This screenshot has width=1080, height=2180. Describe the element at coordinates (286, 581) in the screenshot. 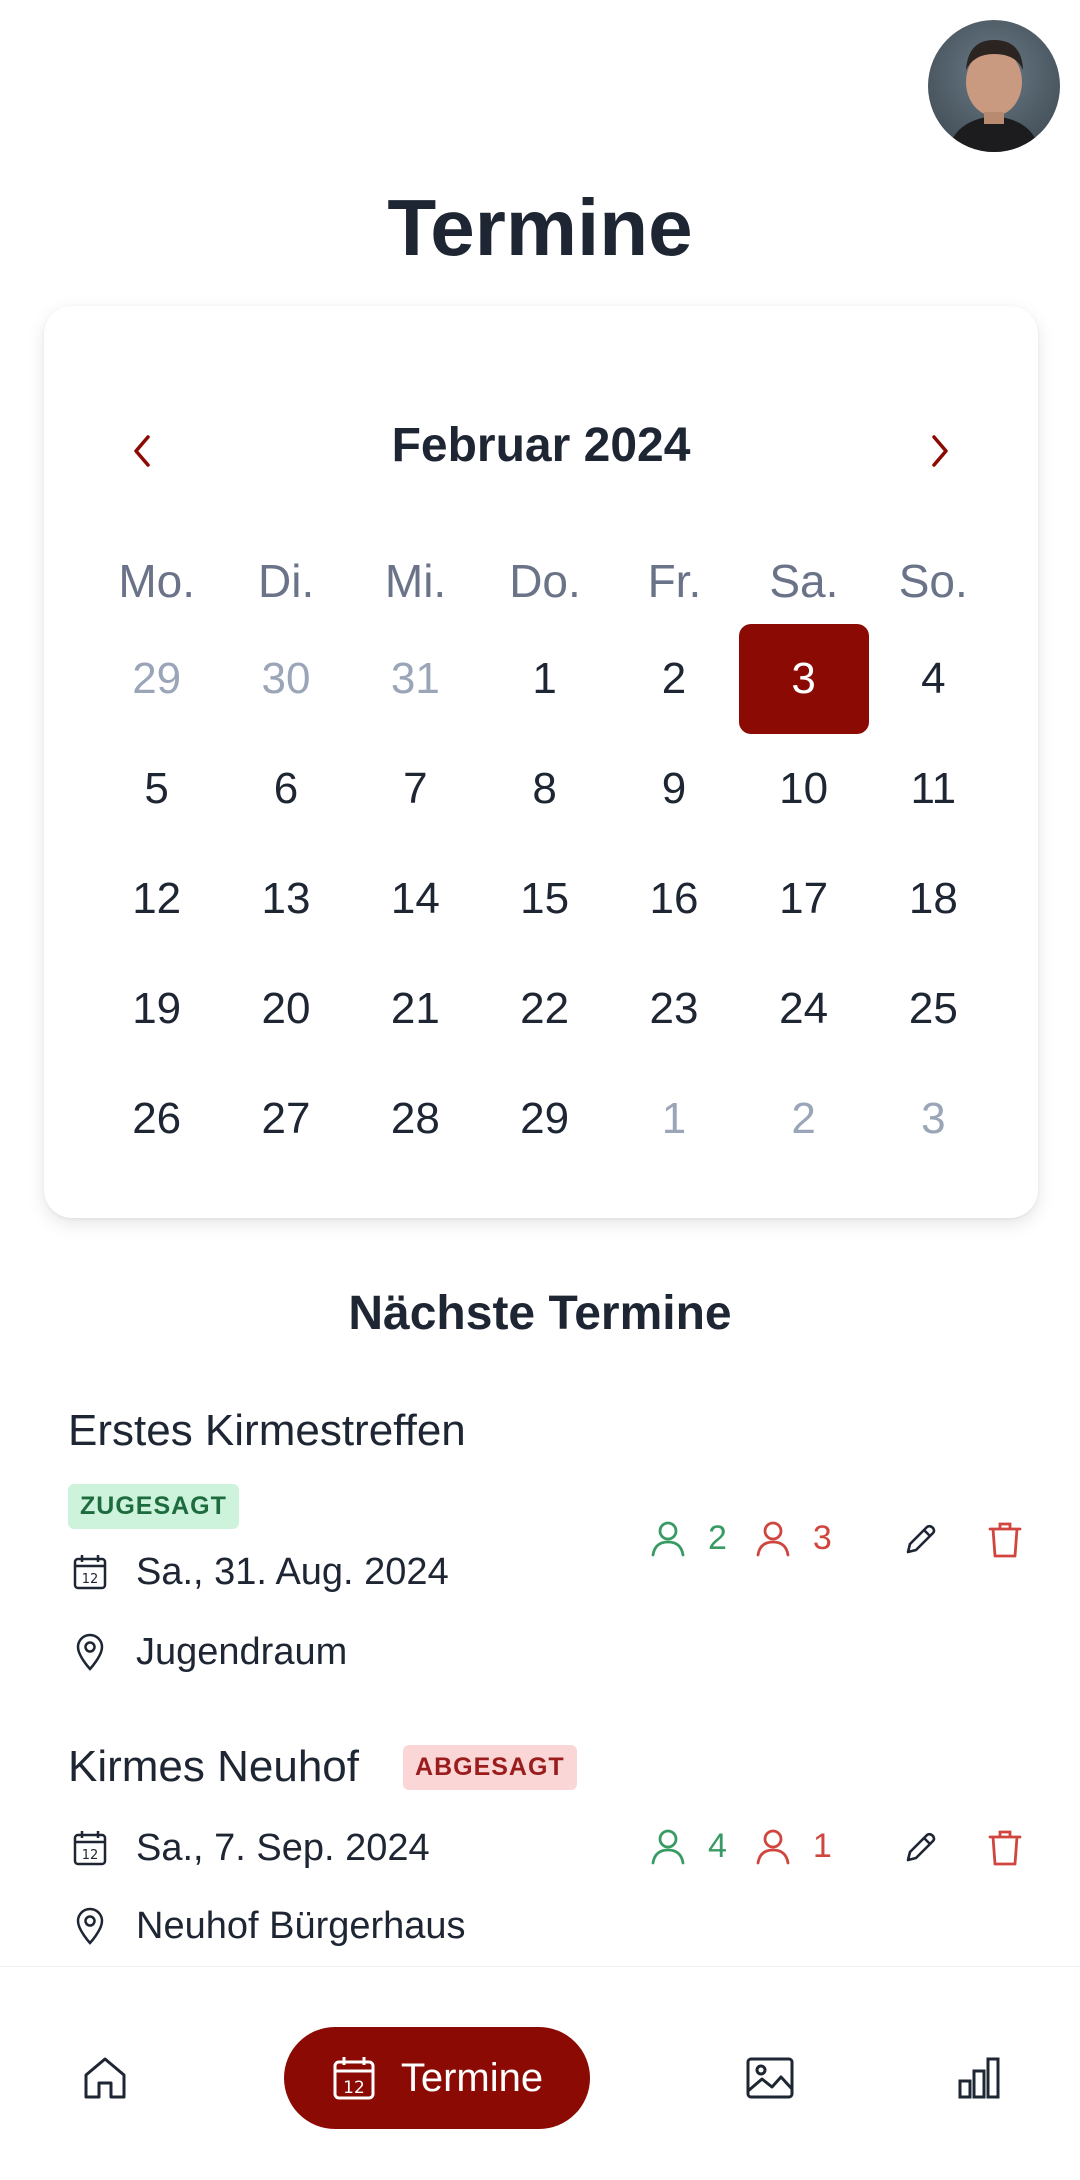

I see `weekday-label: Di.` at that location.